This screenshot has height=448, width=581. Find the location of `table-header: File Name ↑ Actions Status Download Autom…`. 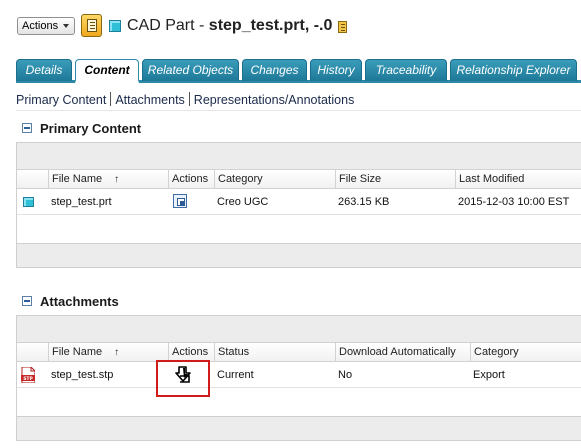

table-header: File Name ↑ Actions Status Download Autom… is located at coordinates (299, 352).